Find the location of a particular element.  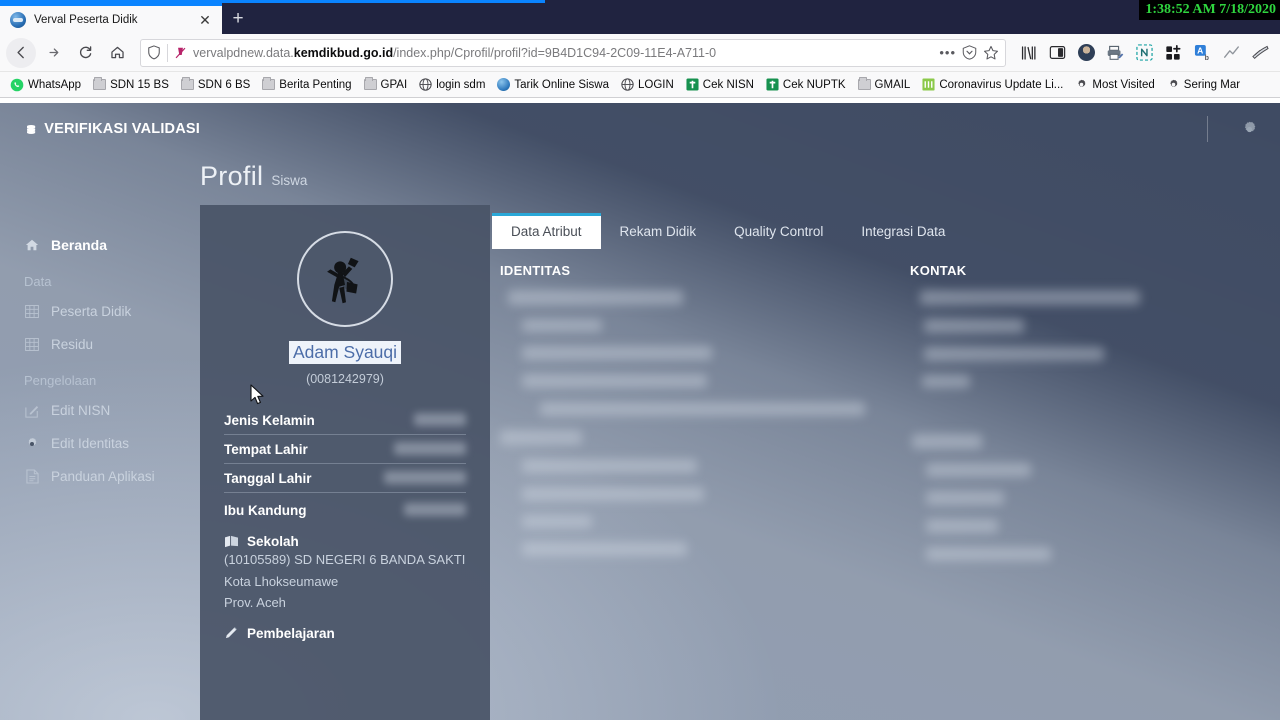

sidebar-item-beranda: Beranda is located at coordinates (100, 245).